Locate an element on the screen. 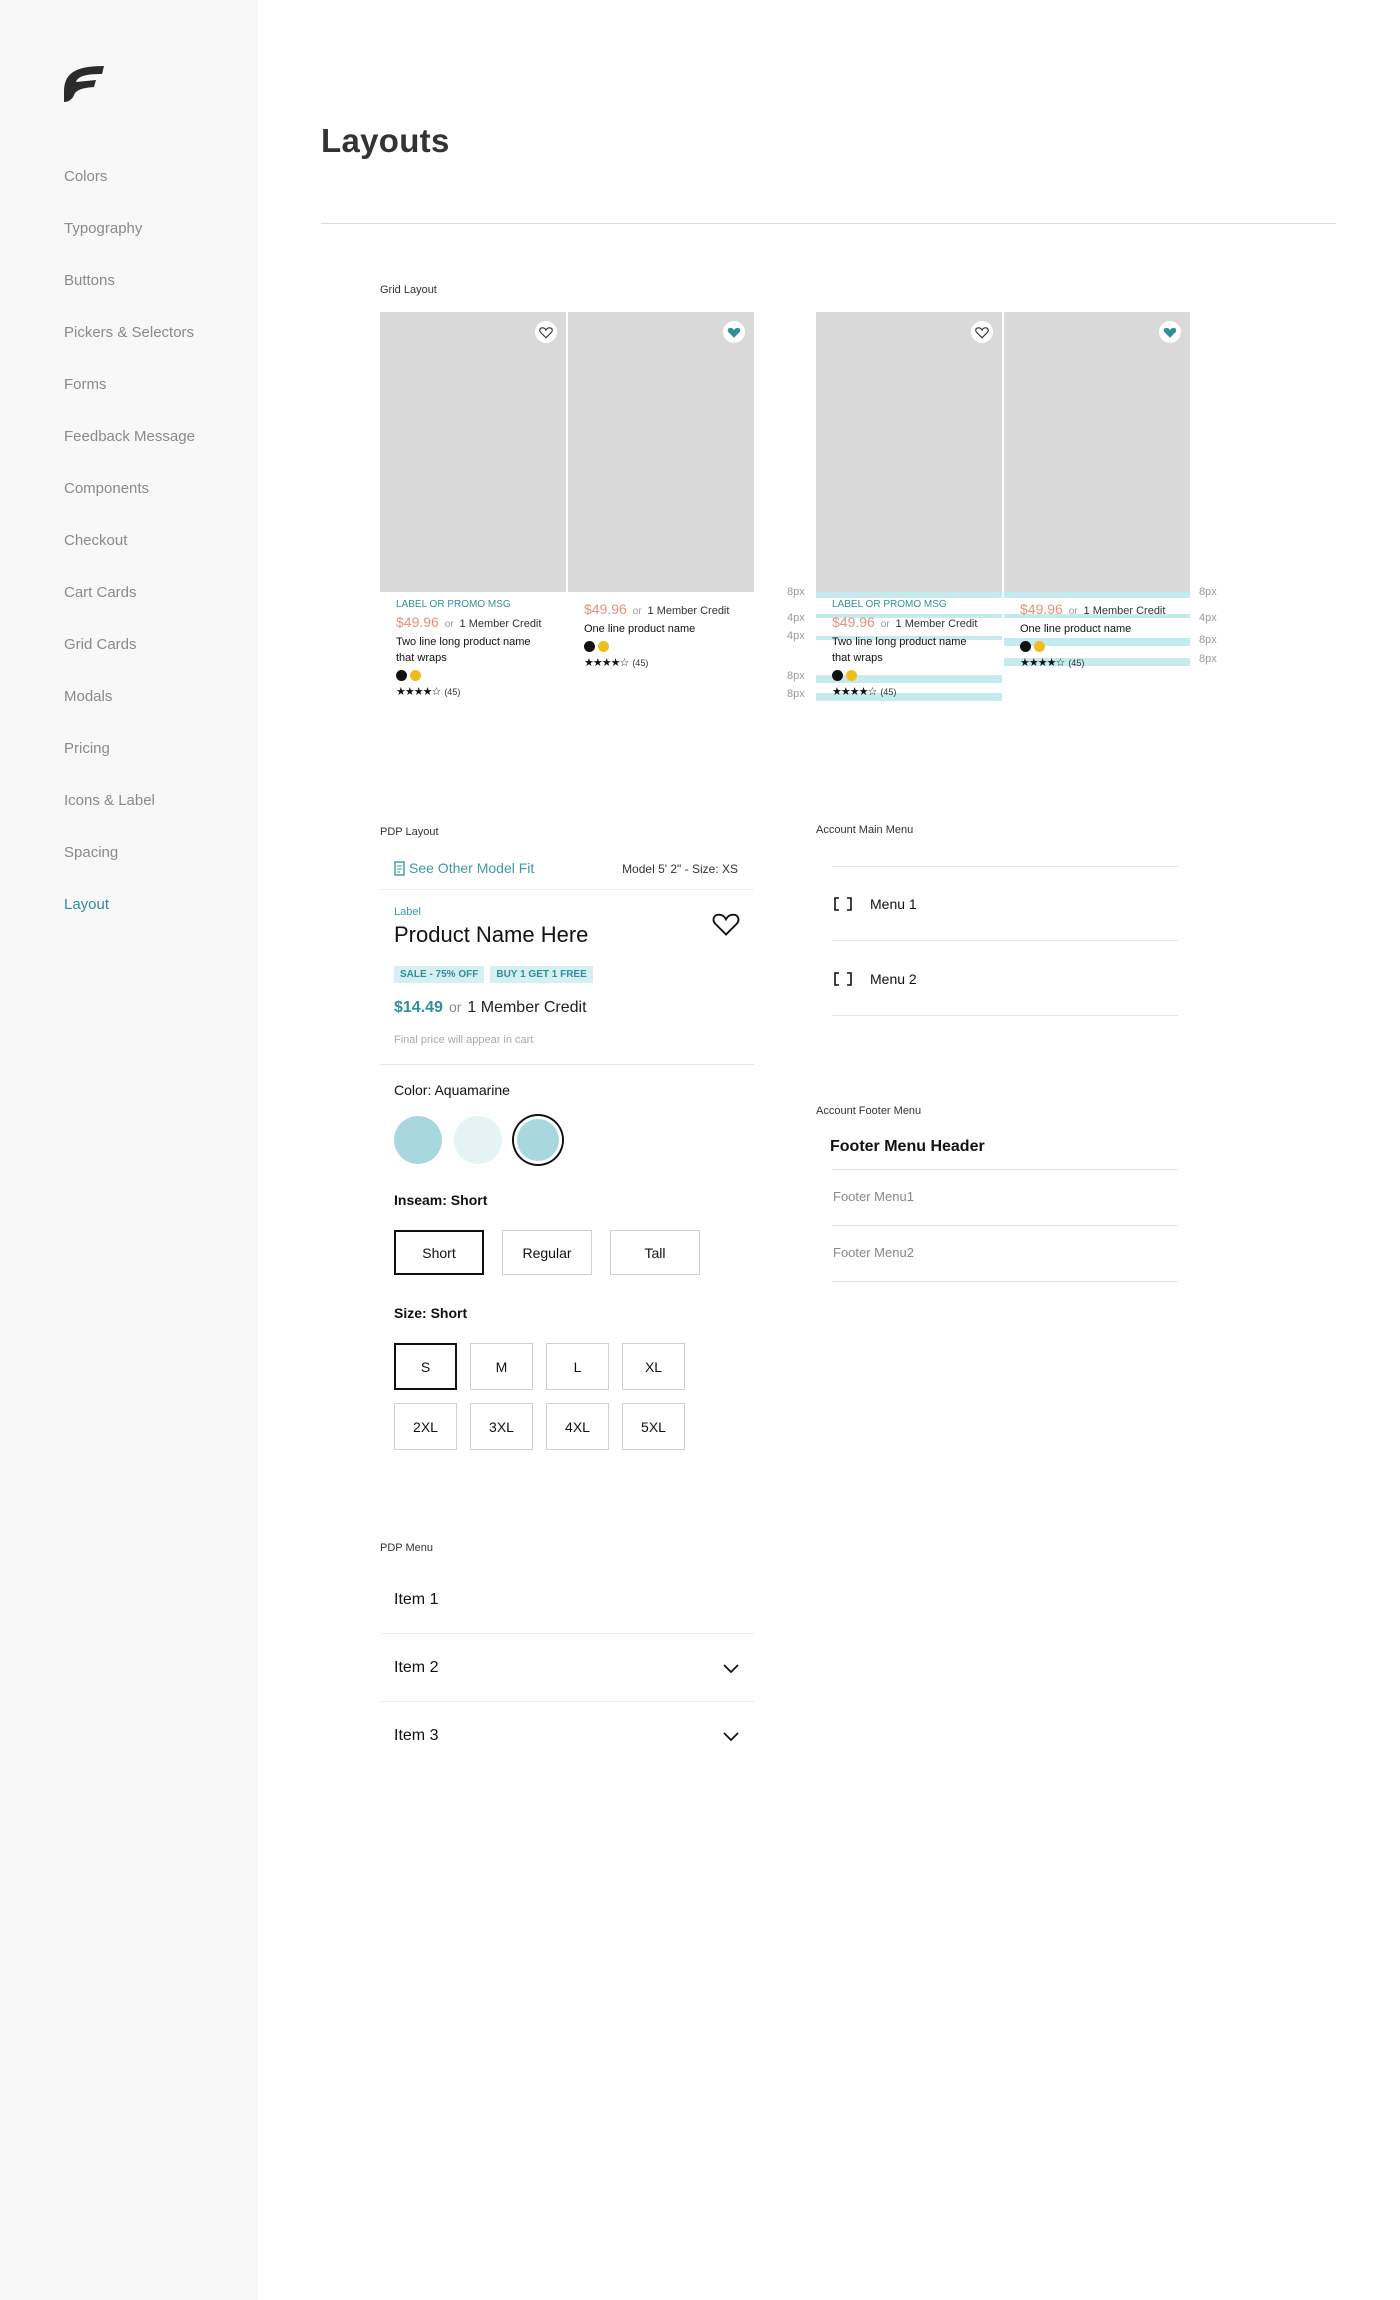  sidebar-item-pricing: Pricing is located at coordinates (87, 748).